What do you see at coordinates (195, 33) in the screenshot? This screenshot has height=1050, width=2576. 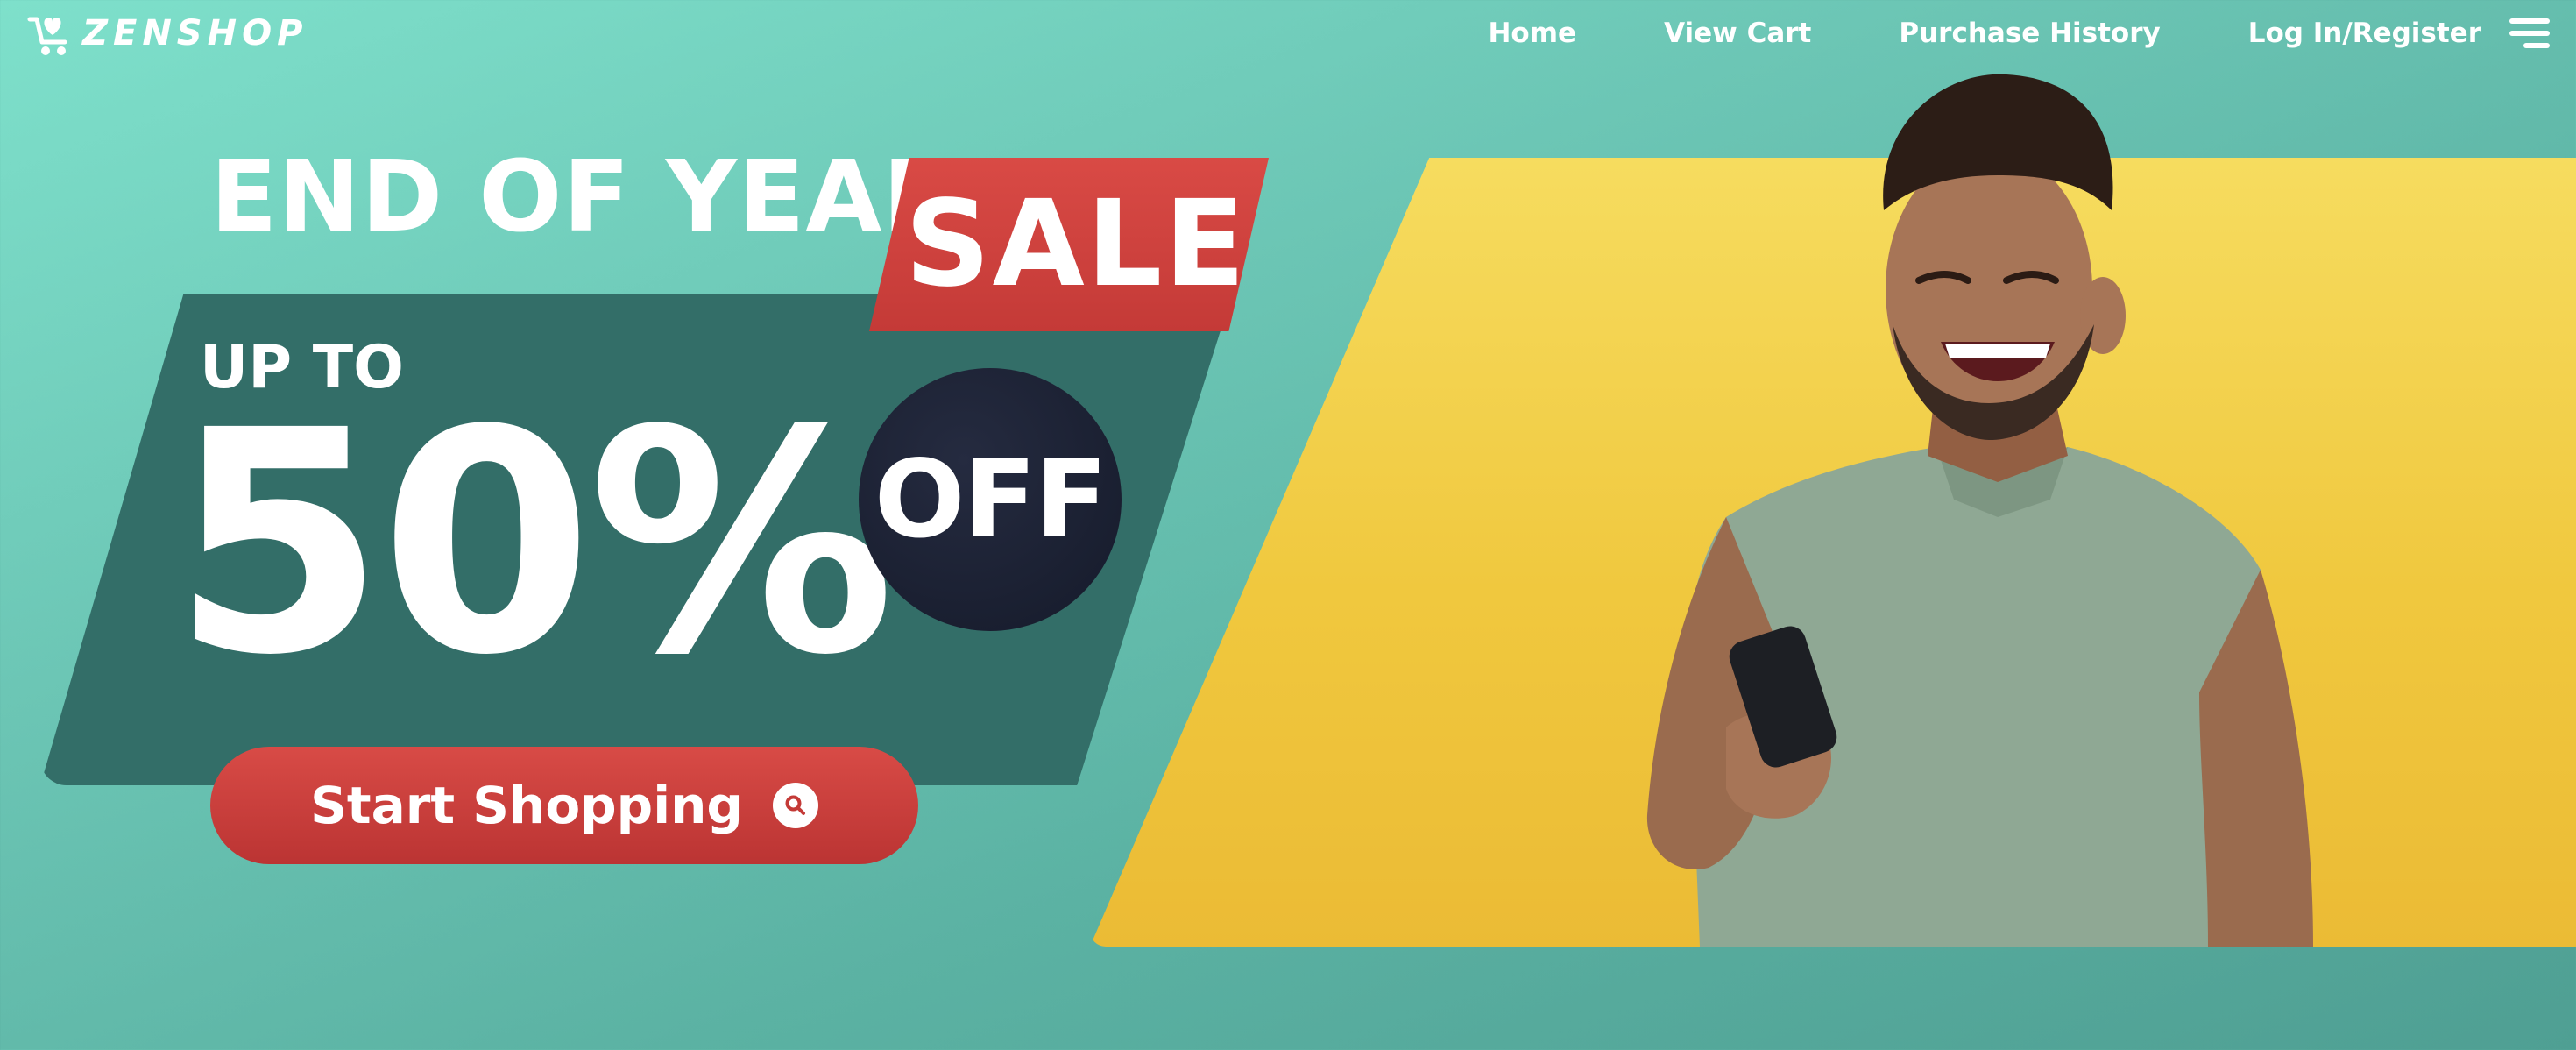 I see `brand-name: ZENSHOP` at bounding box center [195, 33].